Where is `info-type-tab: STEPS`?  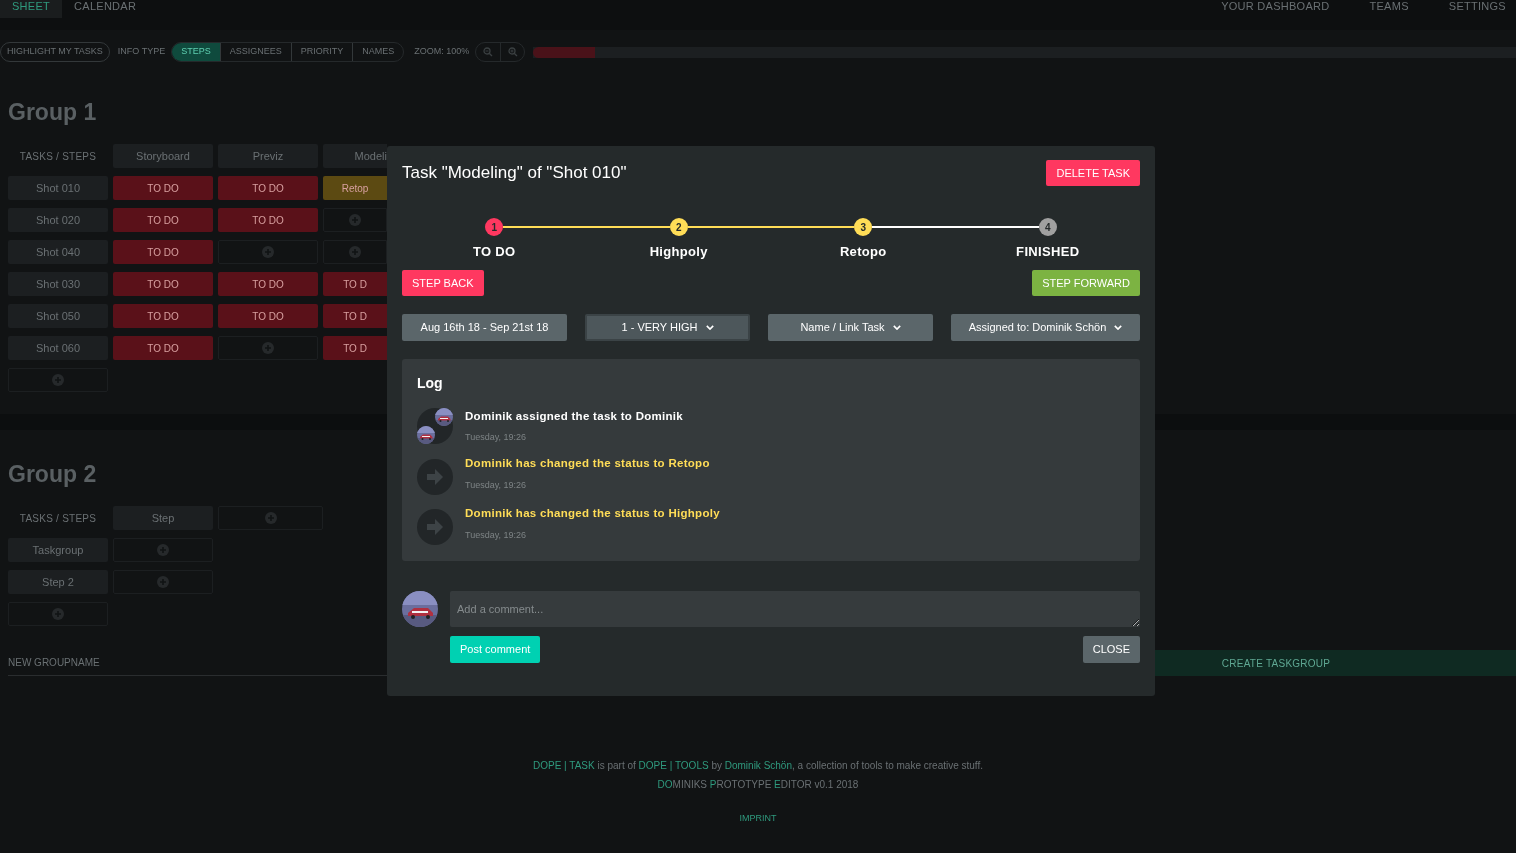 info-type-tab: STEPS is located at coordinates (196, 52).